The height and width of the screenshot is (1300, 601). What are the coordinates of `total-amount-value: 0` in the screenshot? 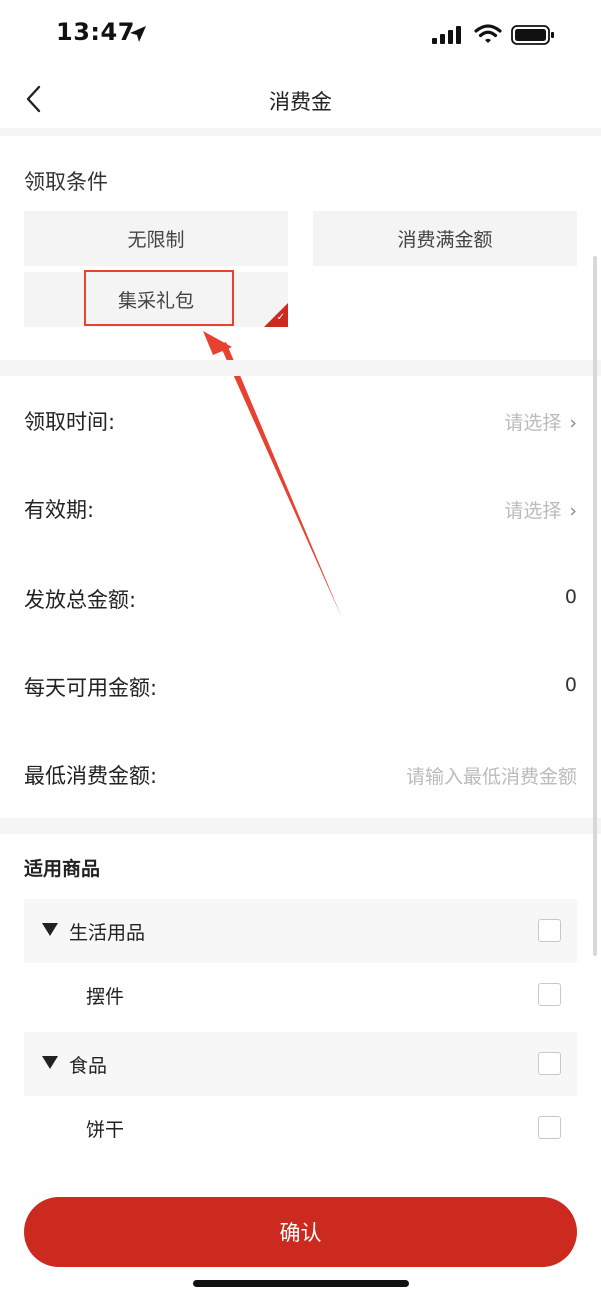 It's located at (571, 597).